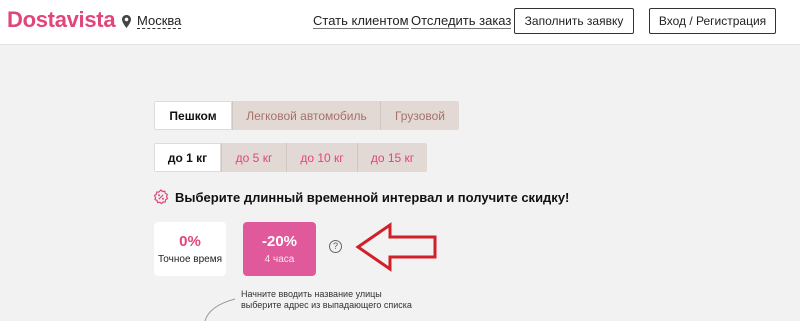 The image size is (800, 321). Describe the element at coordinates (419, 115) in the screenshot. I see `transport-option-truck: Грузовой` at that location.